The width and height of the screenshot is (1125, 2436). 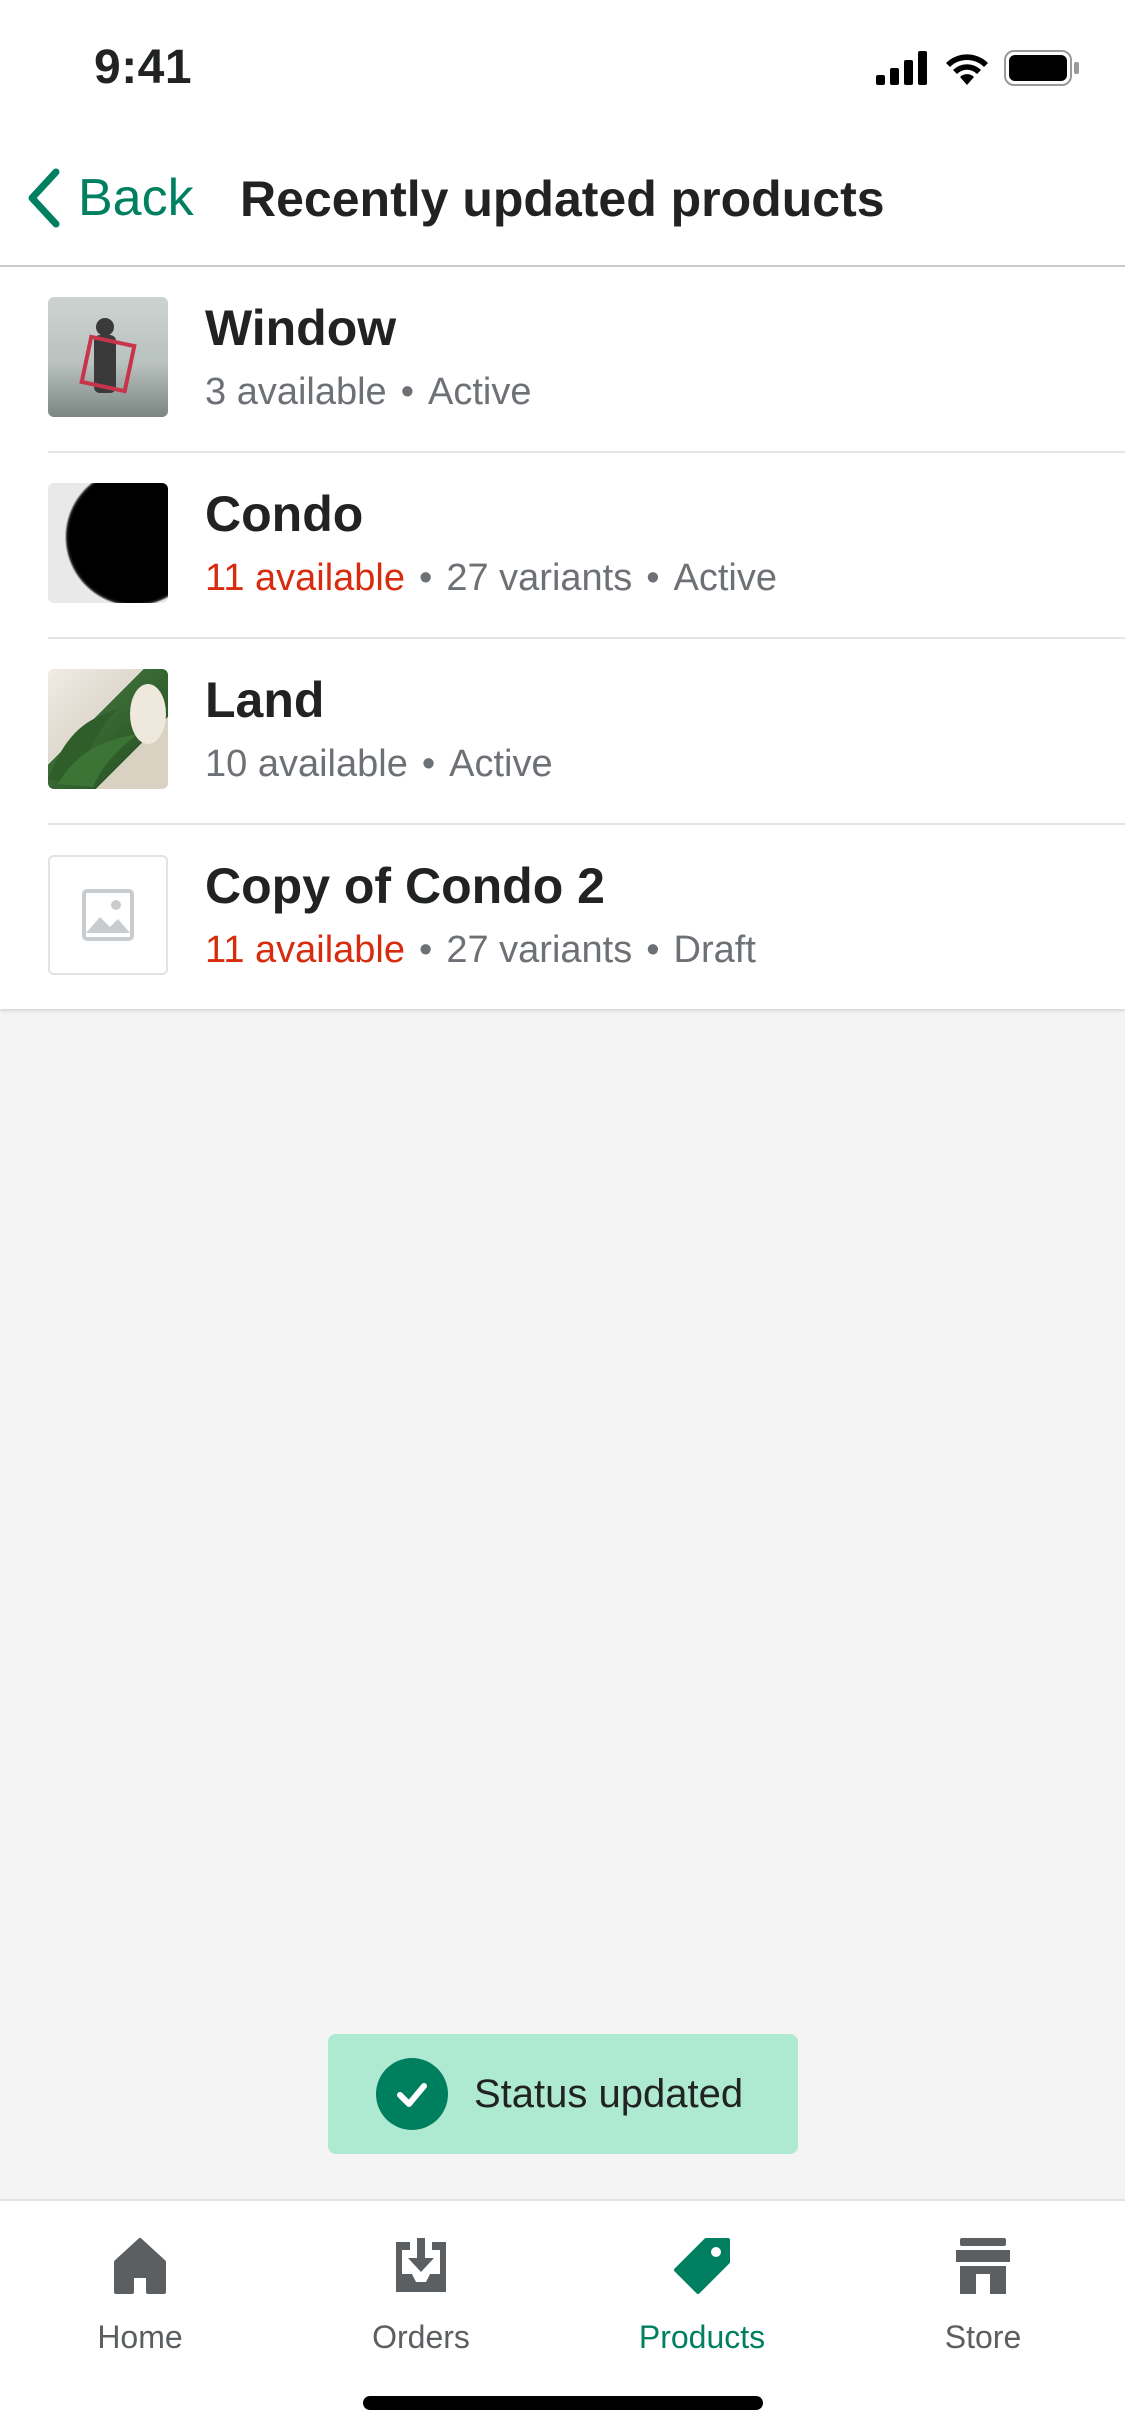 What do you see at coordinates (702, 2266) in the screenshot?
I see `tag-icon` at bounding box center [702, 2266].